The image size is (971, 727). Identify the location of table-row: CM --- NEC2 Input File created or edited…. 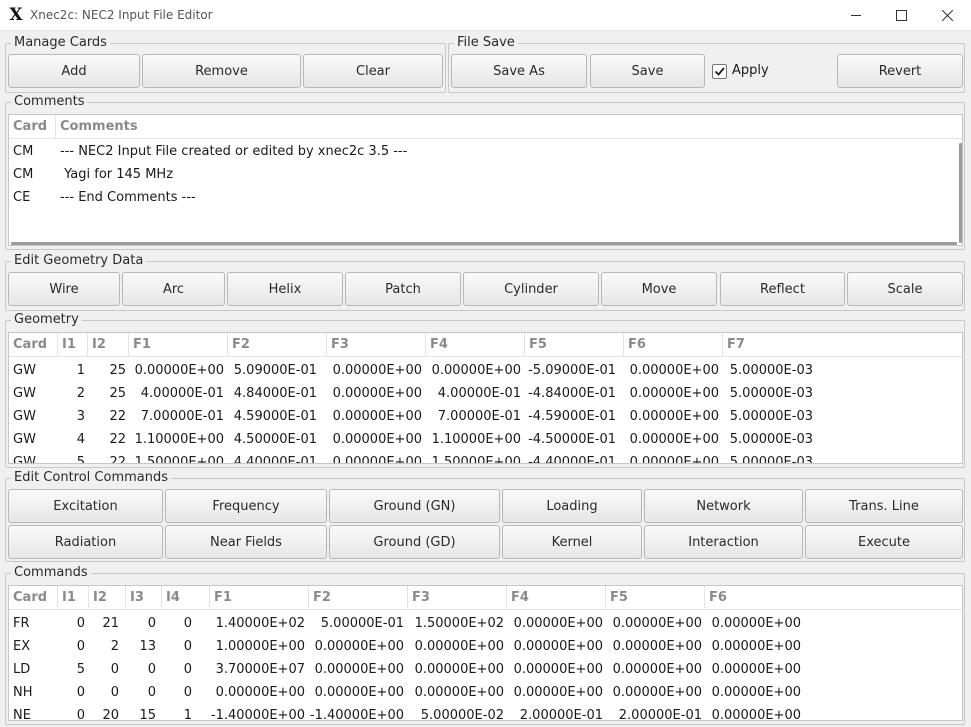
(484, 151).